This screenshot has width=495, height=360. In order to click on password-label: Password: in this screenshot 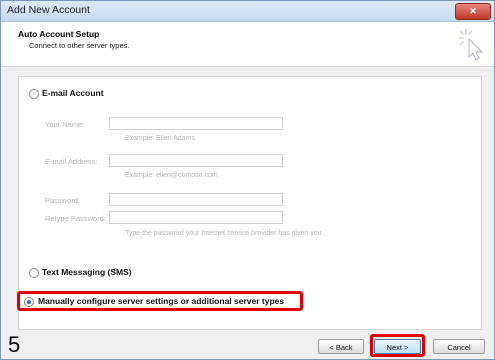, I will do `click(63, 200)`.